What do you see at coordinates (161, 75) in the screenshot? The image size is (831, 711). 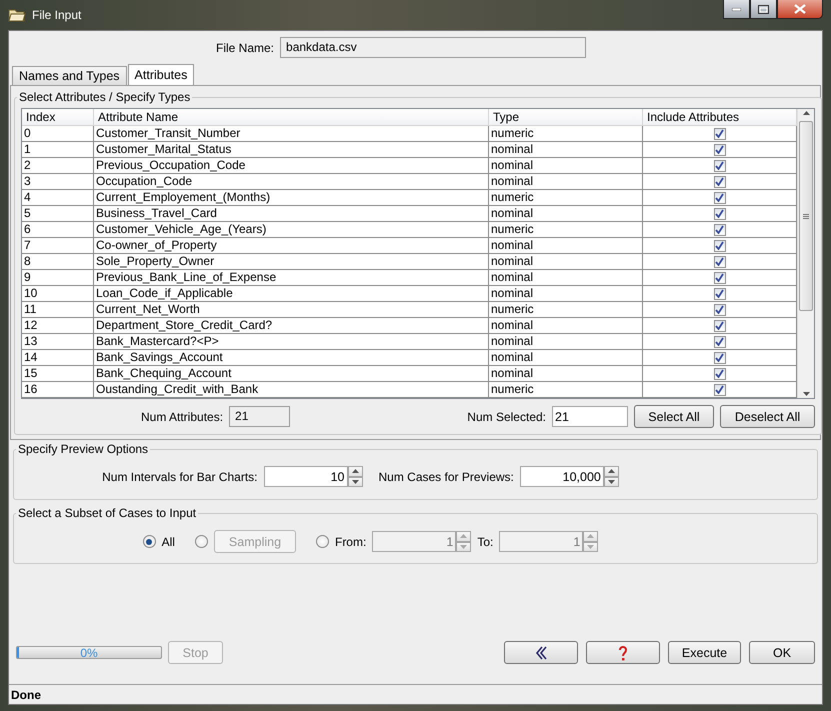 I see `tab: Attributes` at bounding box center [161, 75].